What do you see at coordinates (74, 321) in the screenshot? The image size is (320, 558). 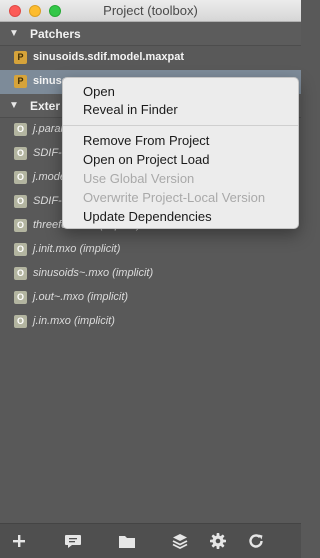 I see `file-name: j.in.mxo (implicit)` at bounding box center [74, 321].